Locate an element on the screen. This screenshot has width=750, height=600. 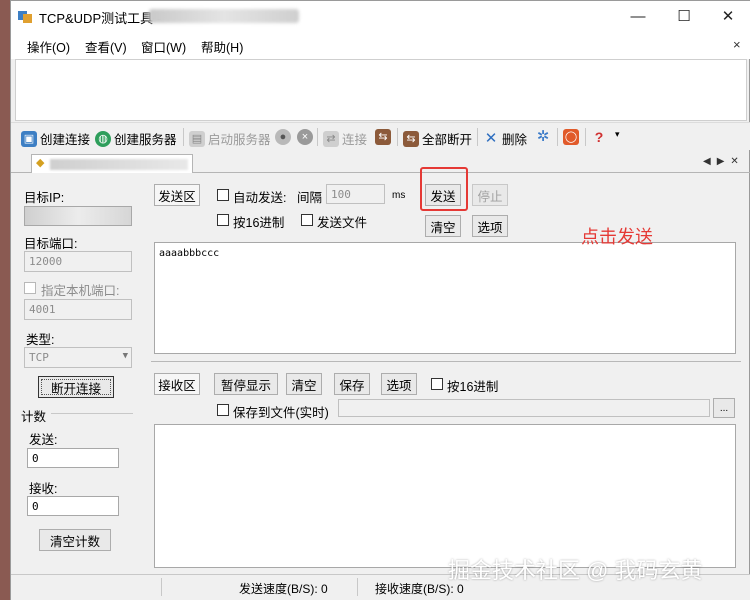
globe-icon: ◍ is located at coordinates (103, 138).